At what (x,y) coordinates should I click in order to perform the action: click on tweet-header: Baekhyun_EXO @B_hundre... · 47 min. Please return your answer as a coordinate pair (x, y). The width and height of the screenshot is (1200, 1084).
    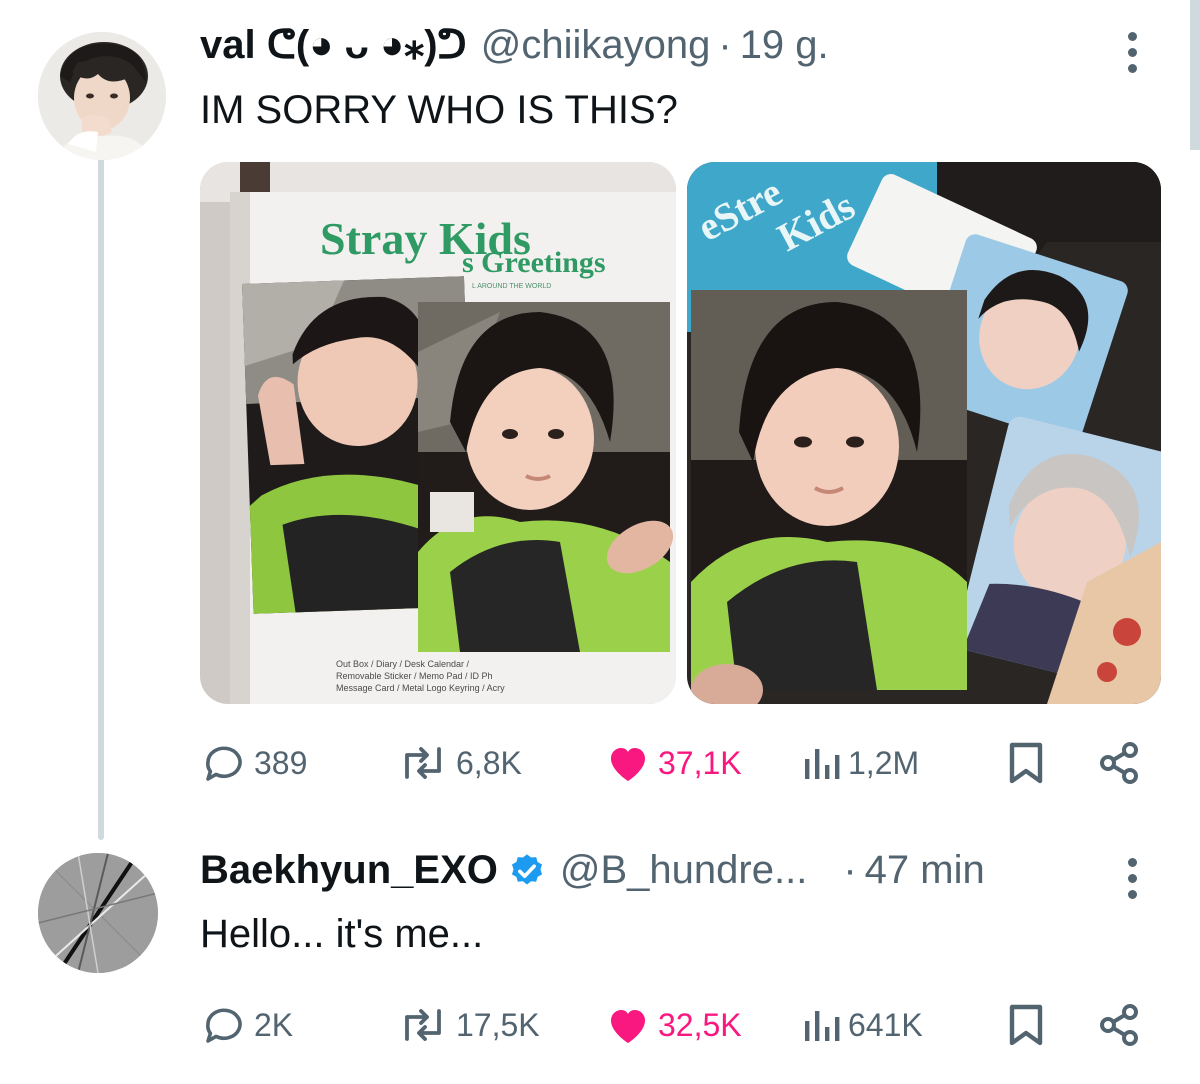
    Looking at the image, I should click on (592, 870).